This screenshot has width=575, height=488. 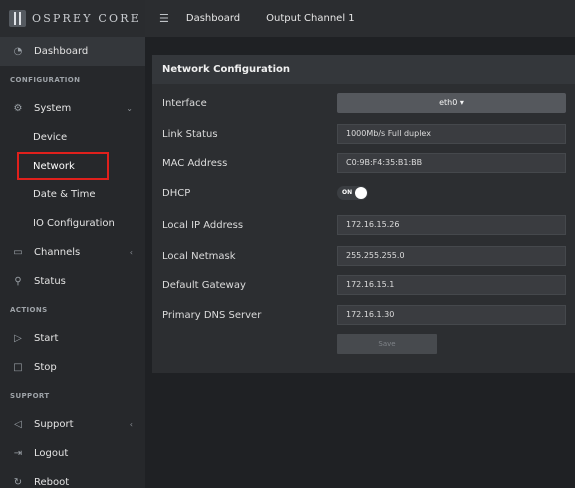 What do you see at coordinates (50, 137) in the screenshot?
I see `sidebar-item-label: Device` at bounding box center [50, 137].